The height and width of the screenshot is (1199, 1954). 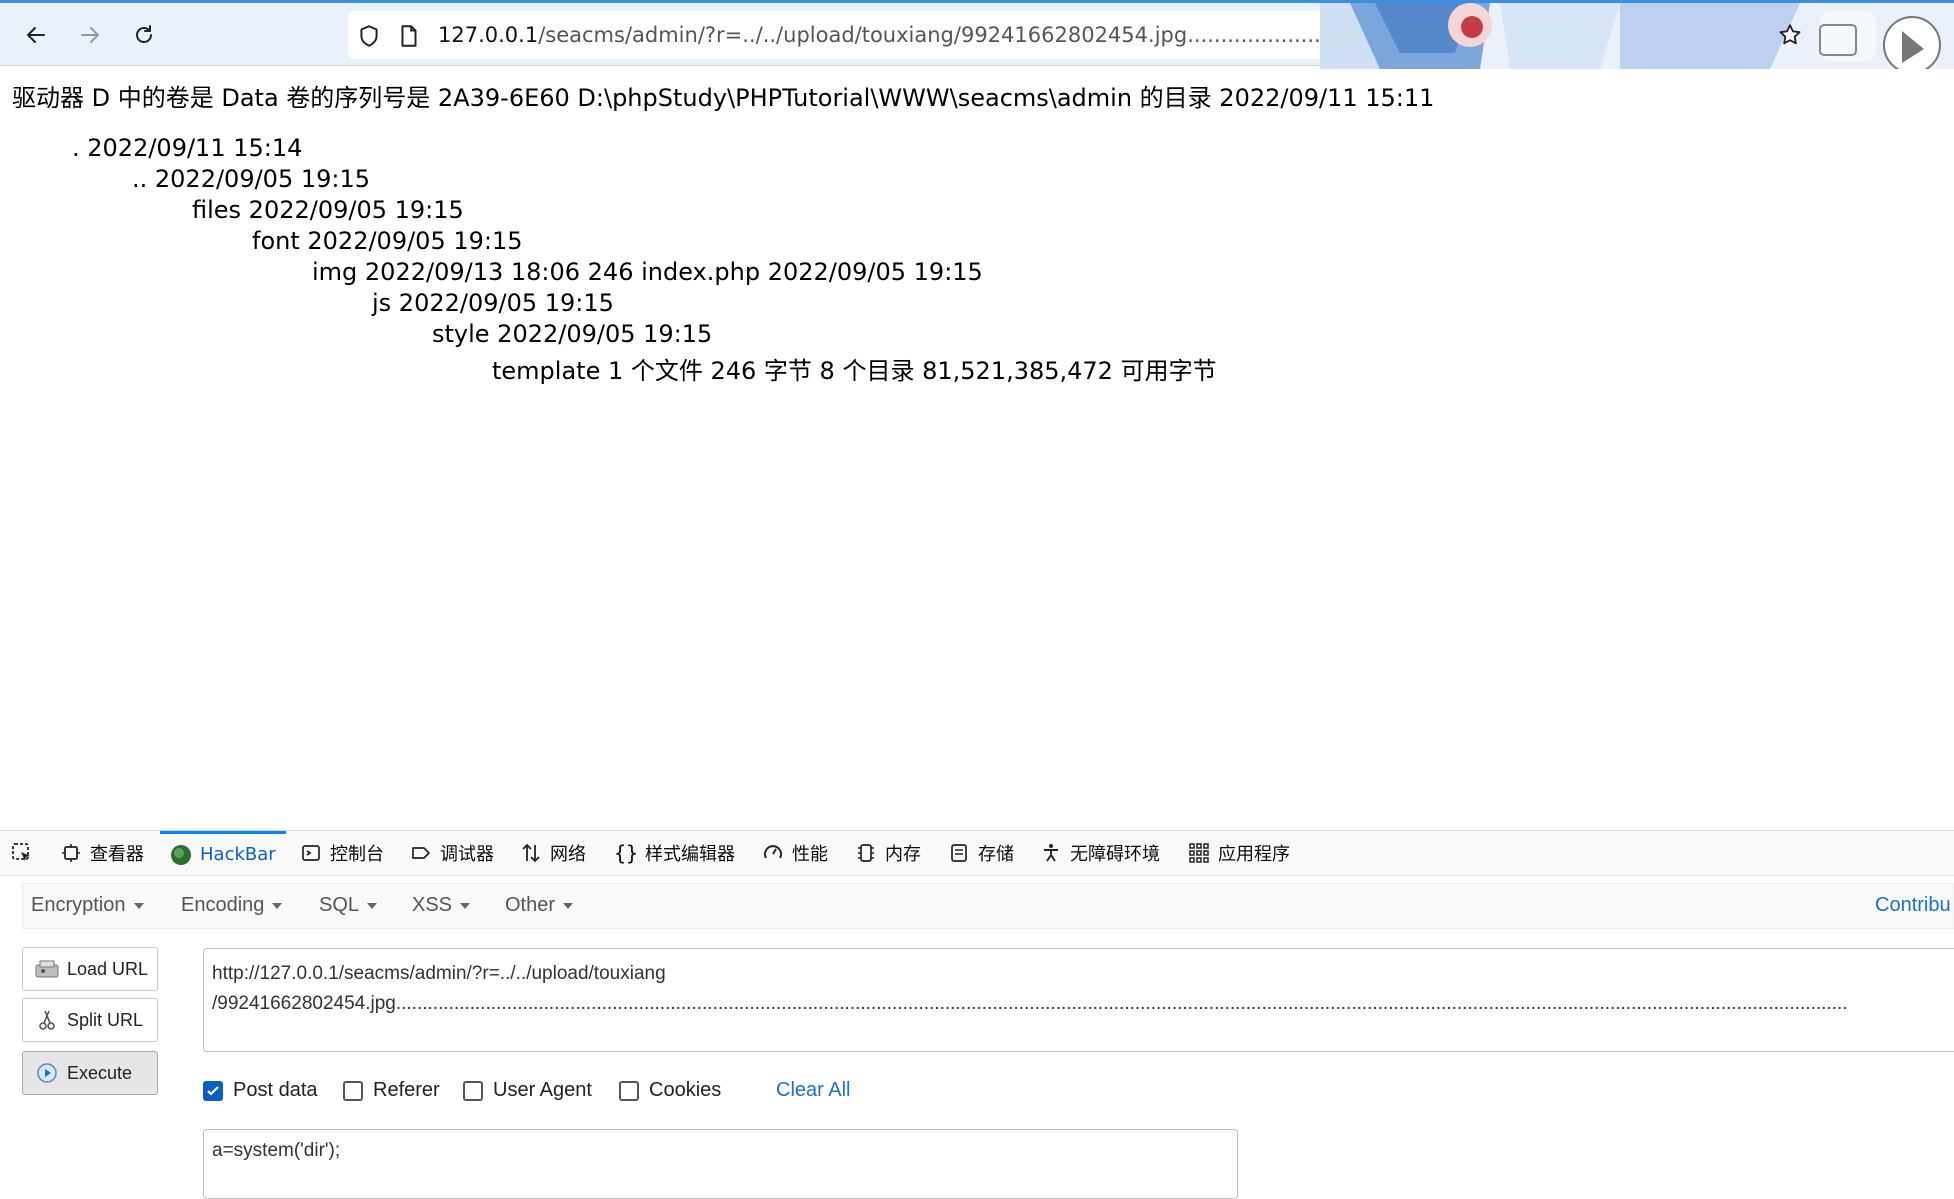 I want to click on button-label: Execute, so click(x=100, y=1072).